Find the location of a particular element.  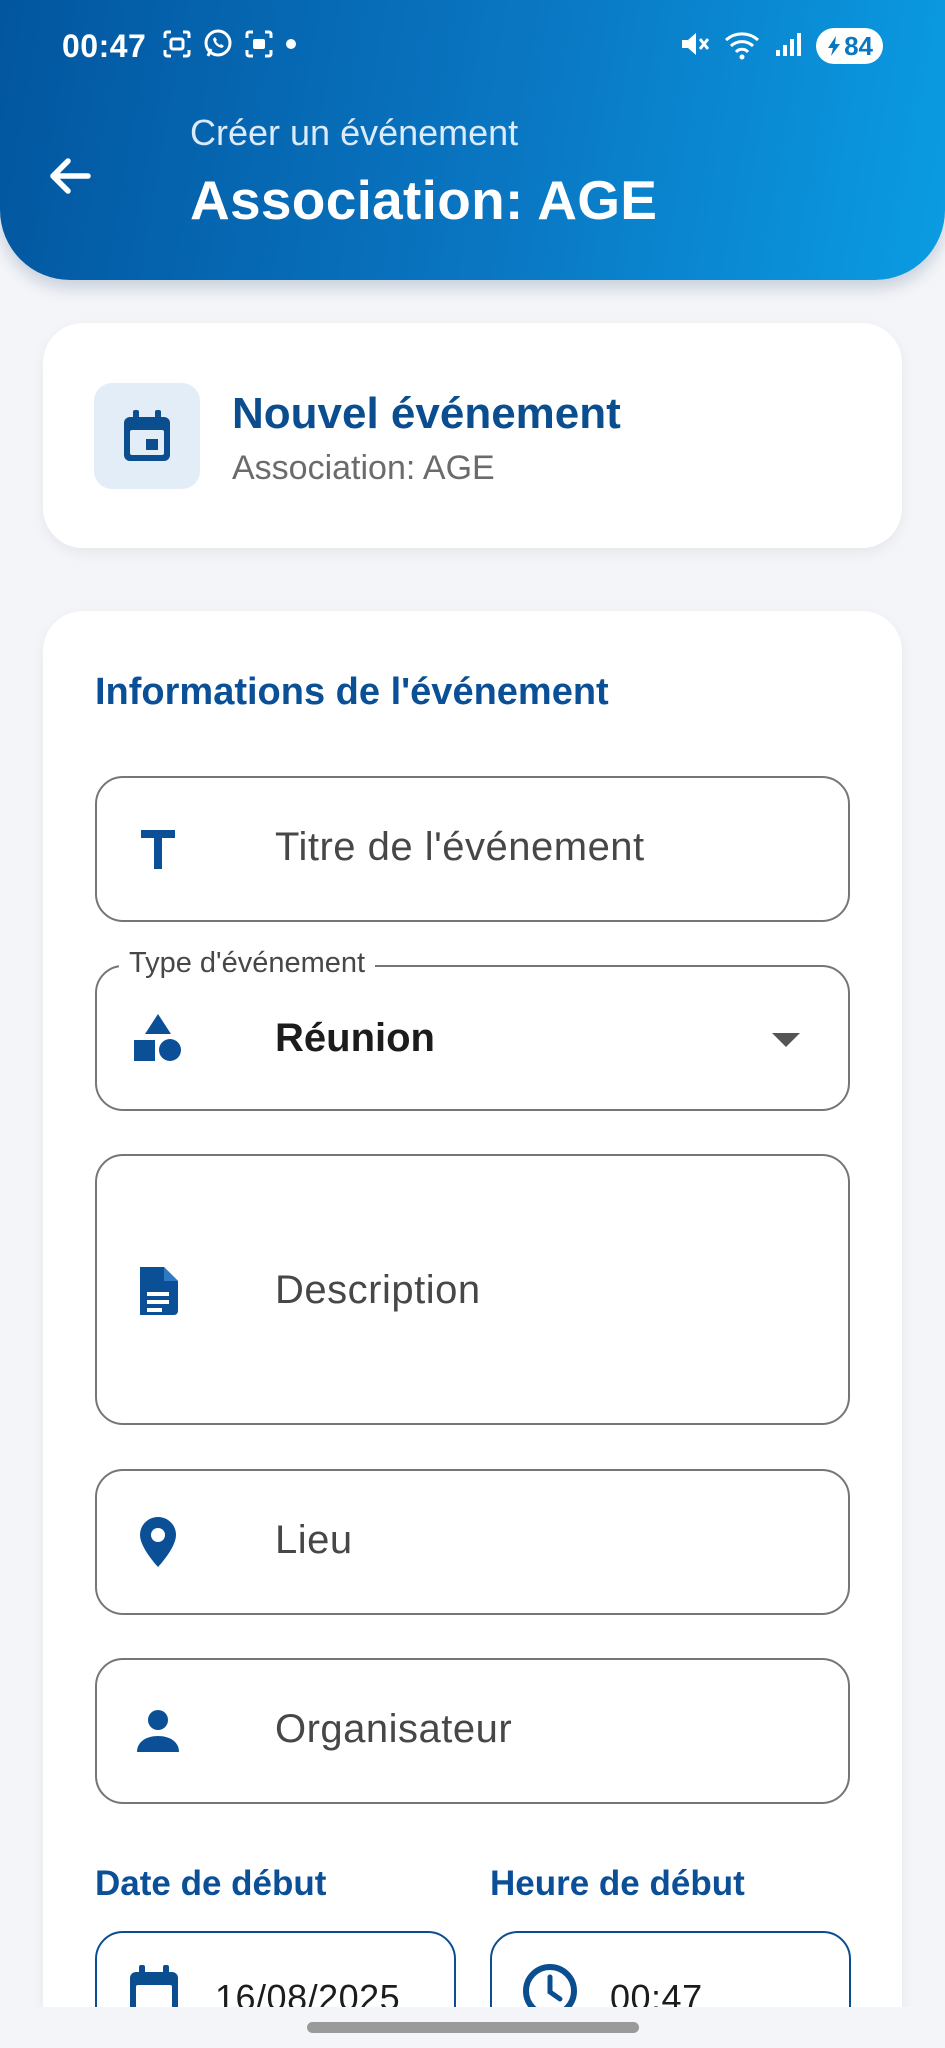

wifi-icon is located at coordinates (742, 46).